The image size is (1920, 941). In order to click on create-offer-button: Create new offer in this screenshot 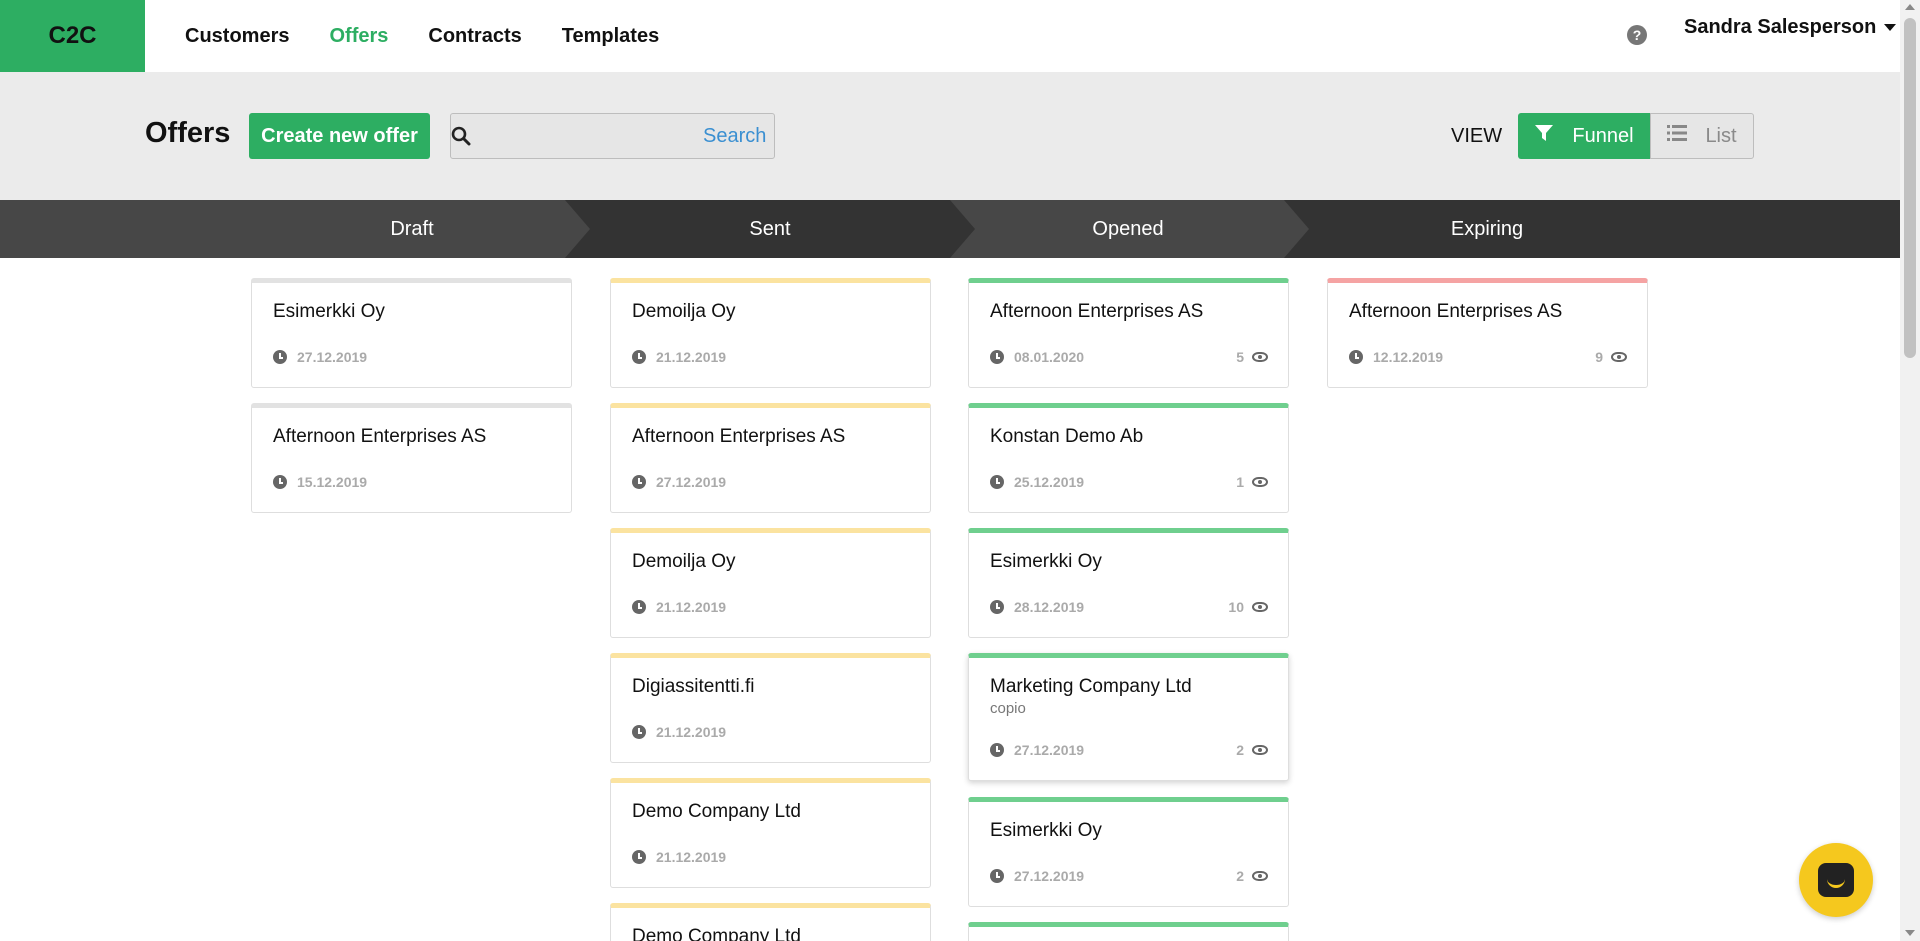, I will do `click(339, 136)`.